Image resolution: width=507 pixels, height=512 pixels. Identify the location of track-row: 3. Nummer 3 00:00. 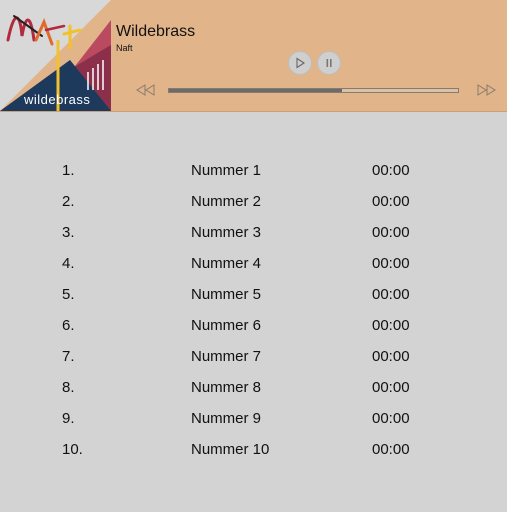
(253, 232).